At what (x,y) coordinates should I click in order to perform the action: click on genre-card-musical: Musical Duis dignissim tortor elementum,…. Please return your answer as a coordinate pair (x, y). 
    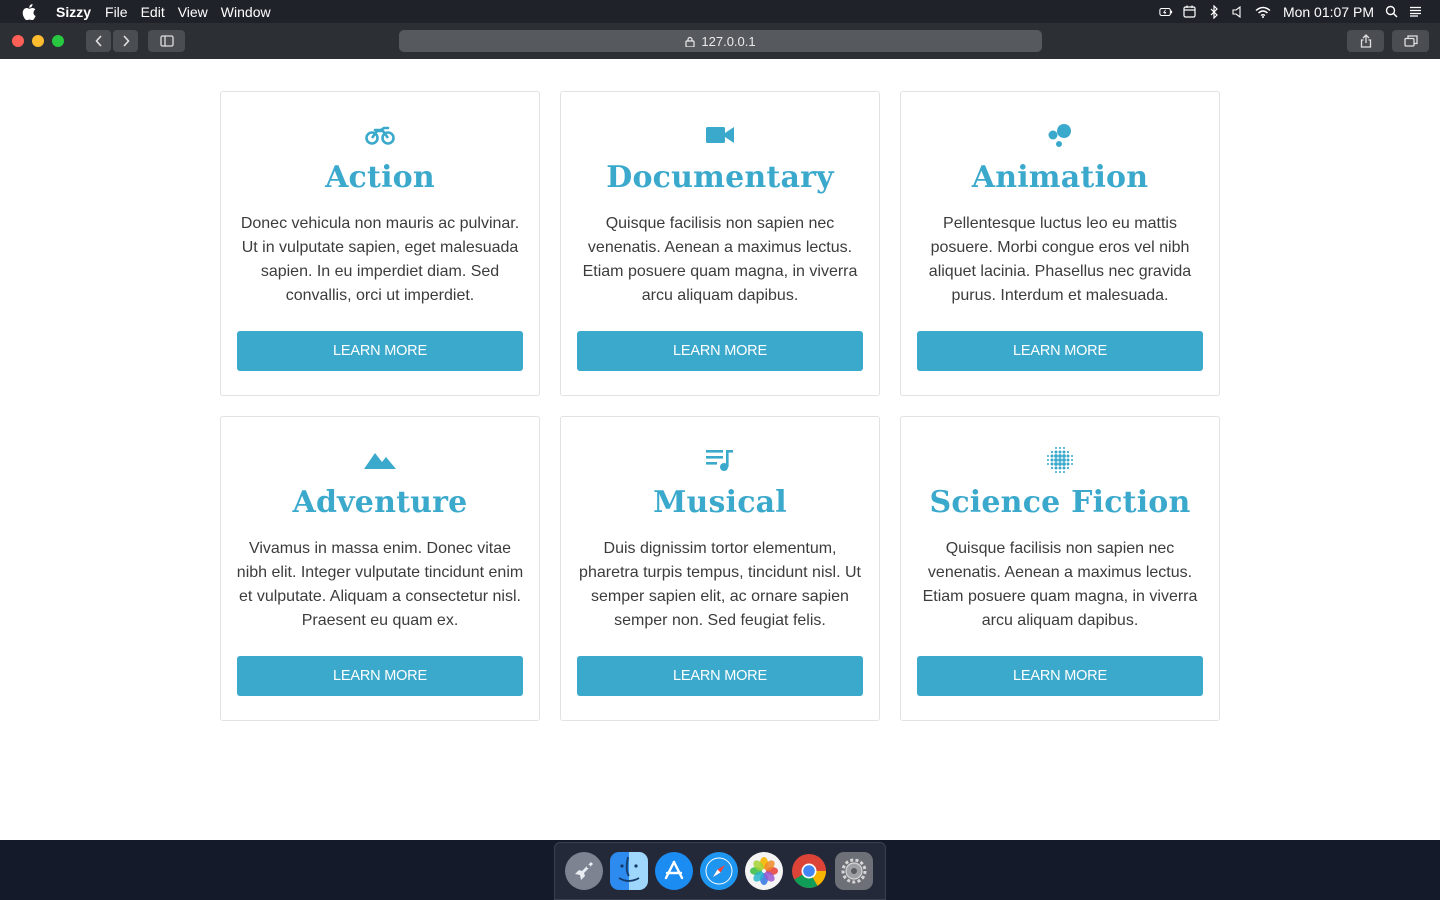
    Looking at the image, I should click on (720, 568).